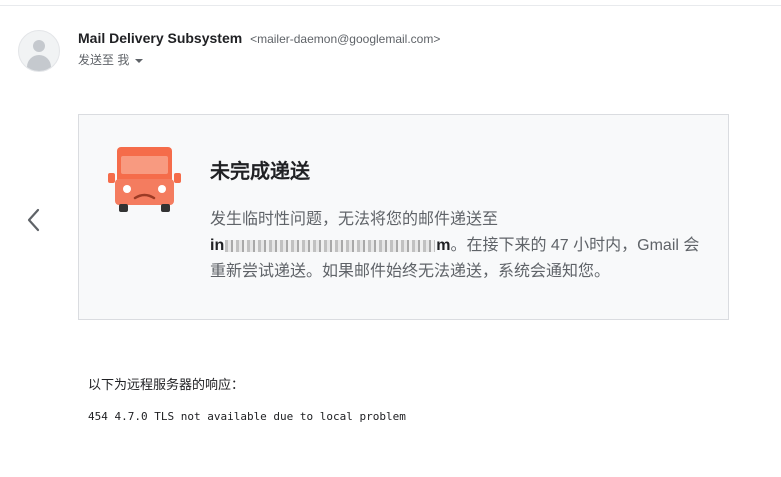  What do you see at coordinates (443, 245) in the screenshot?
I see `address-end: m` at bounding box center [443, 245].